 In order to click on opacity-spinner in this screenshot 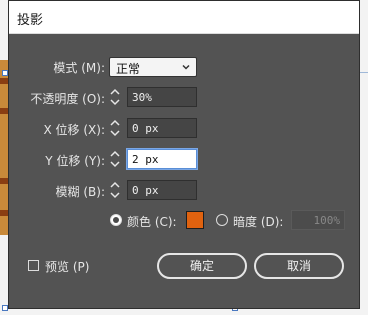, I will do `click(115, 97)`.